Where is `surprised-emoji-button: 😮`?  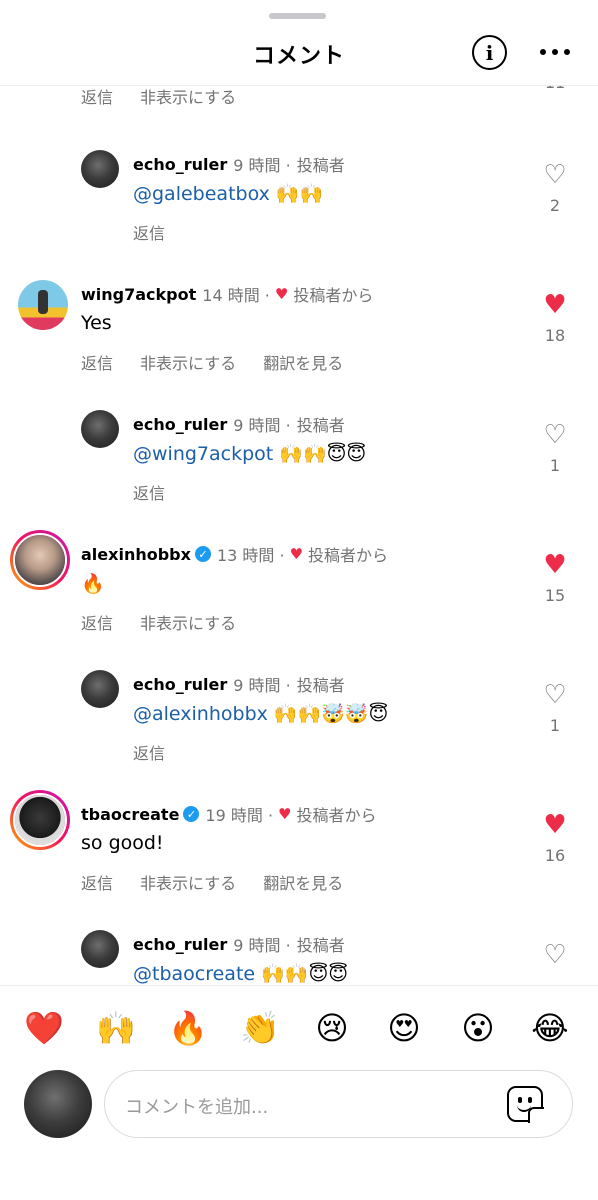
surprised-emoji-button: 😮 is located at coordinates (478, 1028).